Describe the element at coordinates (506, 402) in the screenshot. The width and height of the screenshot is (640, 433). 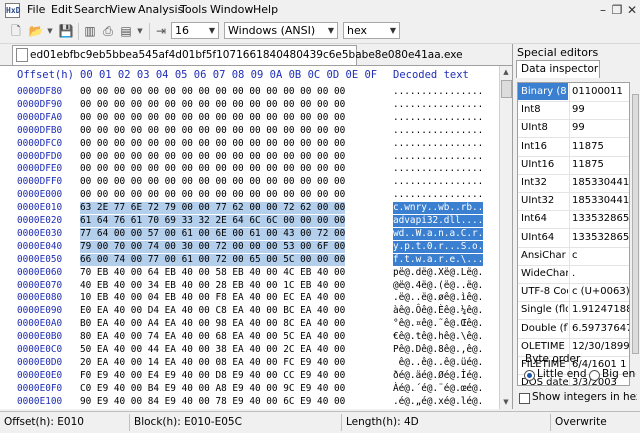
I see `scroll-down-icon: ▼` at that location.